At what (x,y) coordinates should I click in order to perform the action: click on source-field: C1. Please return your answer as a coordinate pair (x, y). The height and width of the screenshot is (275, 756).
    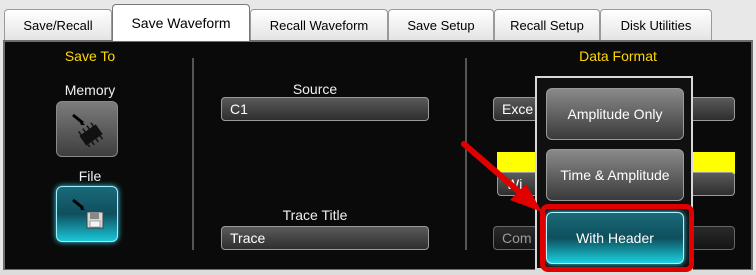
    Looking at the image, I should click on (325, 109).